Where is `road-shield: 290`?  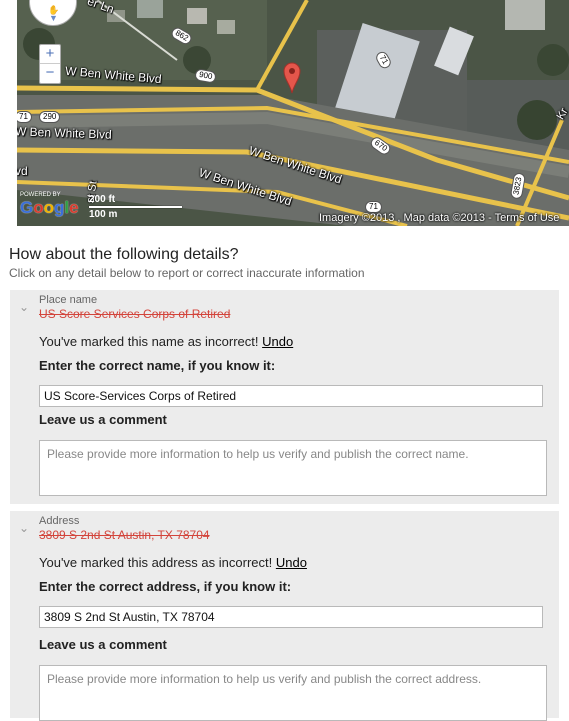 road-shield: 290 is located at coordinates (50, 117).